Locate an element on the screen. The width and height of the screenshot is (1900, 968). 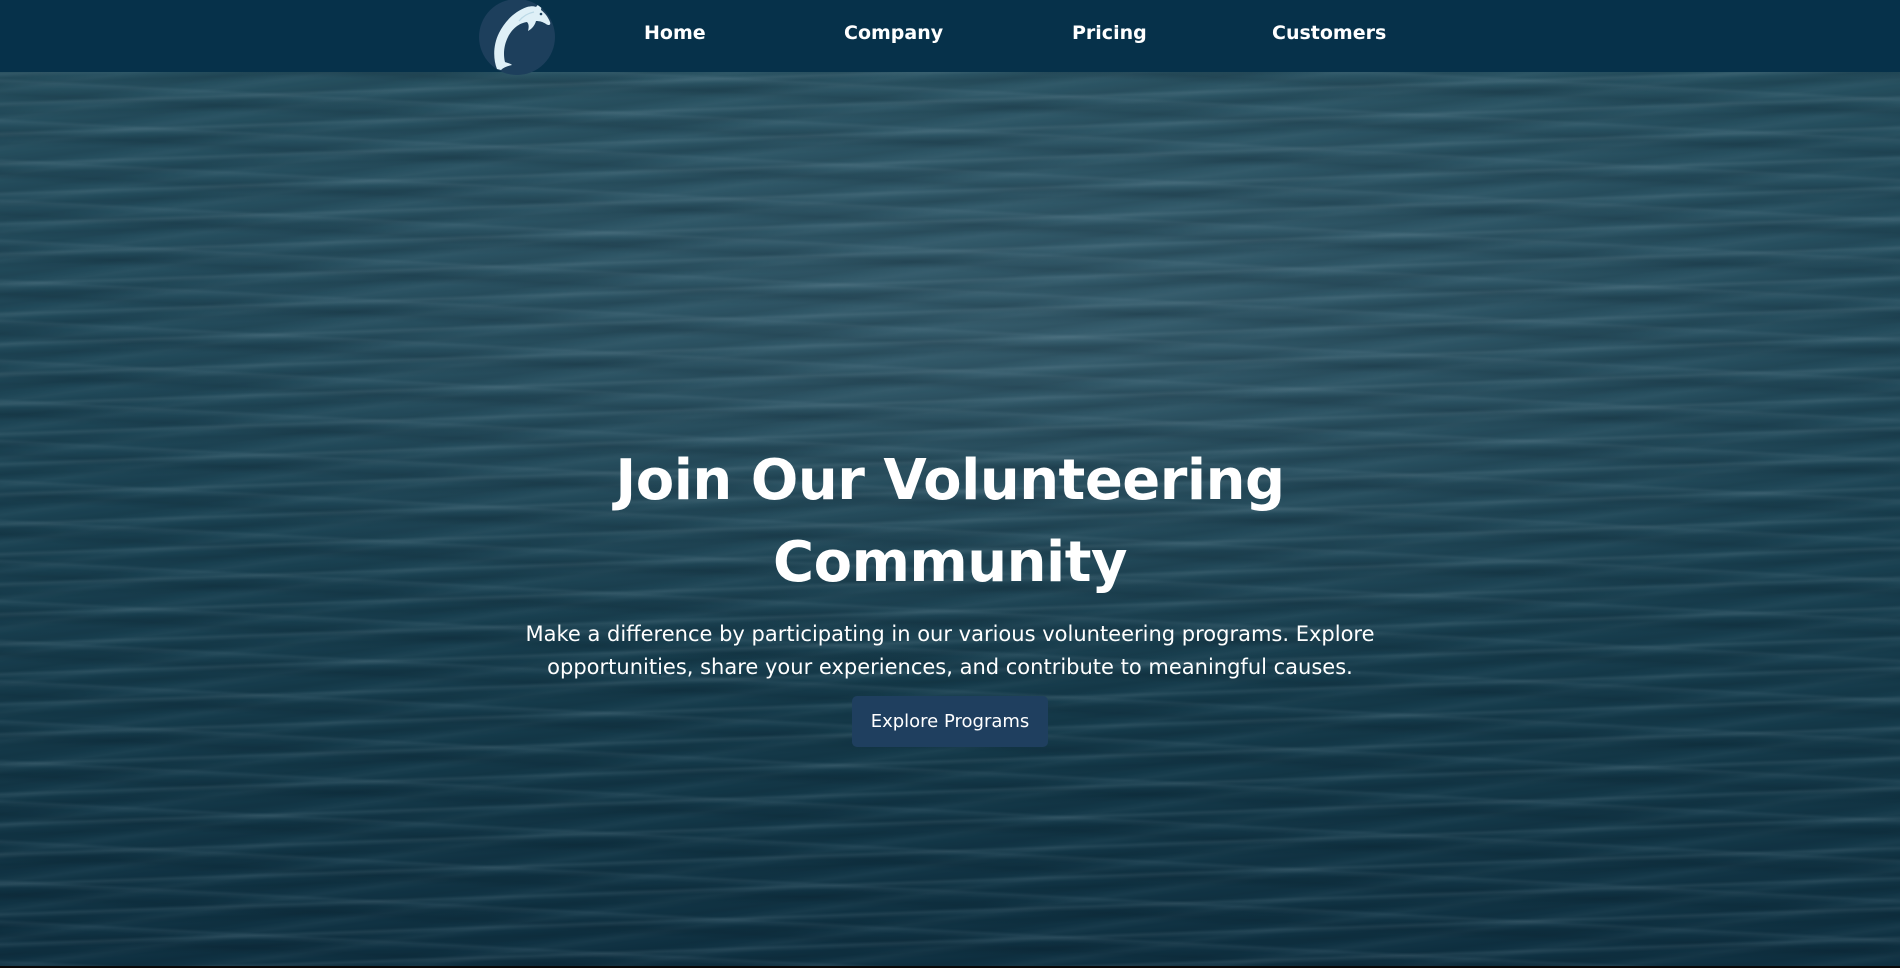
navbar: Home Company Pricing Customers is located at coordinates (950, 37).